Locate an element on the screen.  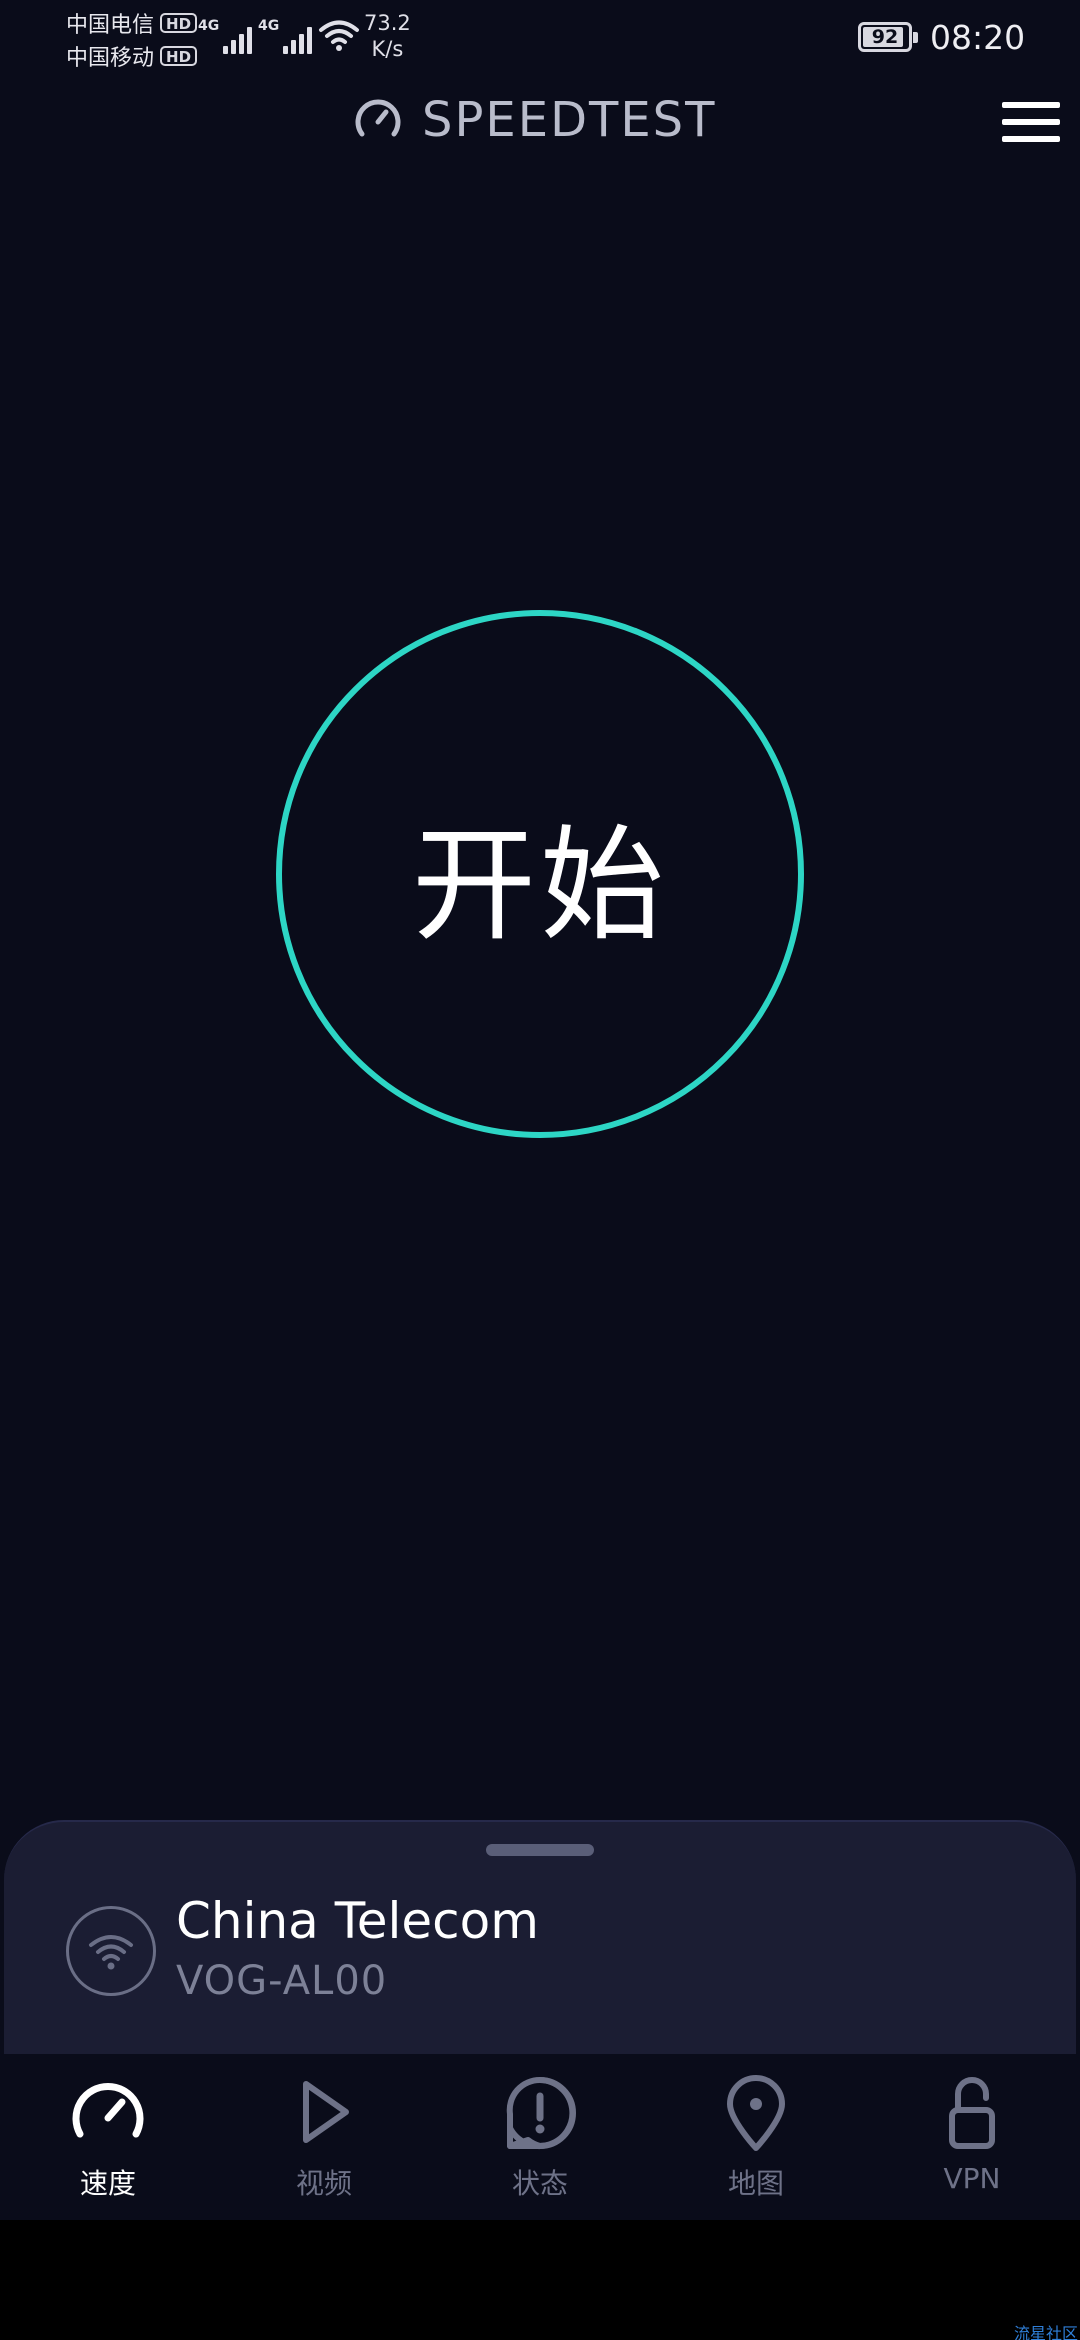
network-type-2: 4G is located at coordinates (269, 26).